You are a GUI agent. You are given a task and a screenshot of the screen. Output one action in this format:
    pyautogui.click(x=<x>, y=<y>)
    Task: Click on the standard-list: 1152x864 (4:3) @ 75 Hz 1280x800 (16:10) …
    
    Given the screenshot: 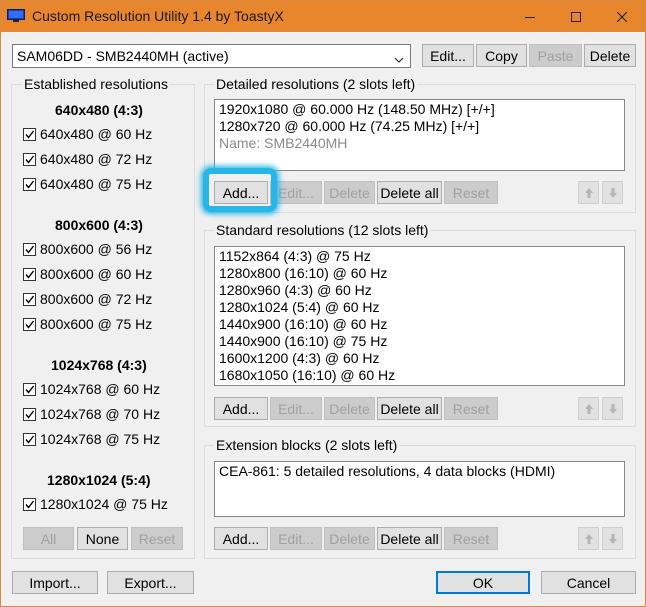 What is the action you would take?
    pyautogui.click(x=419, y=316)
    